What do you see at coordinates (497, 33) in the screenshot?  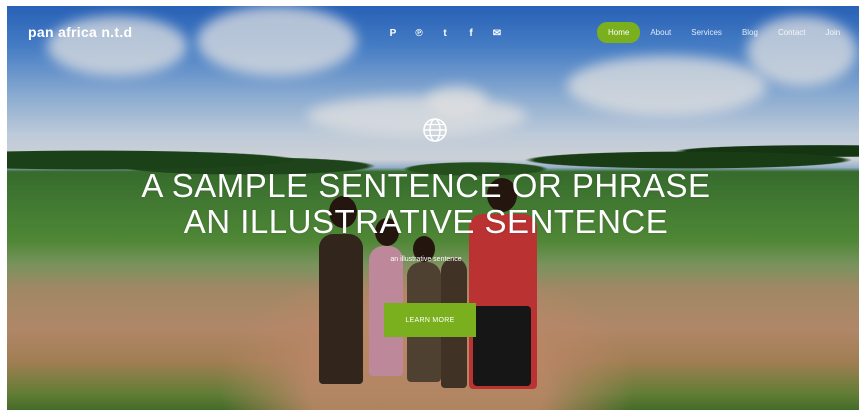 I see `email-icon: ✉` at bounding box center [497, 33].